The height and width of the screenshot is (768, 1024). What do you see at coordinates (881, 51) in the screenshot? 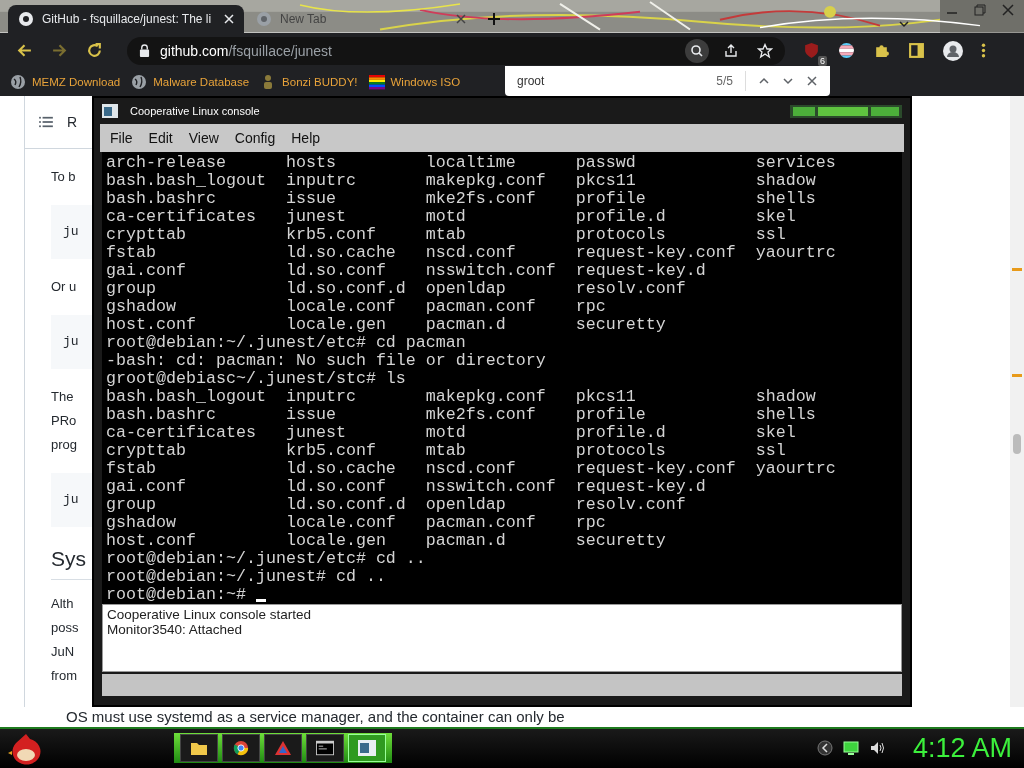
I see `puzzle-icon` at bounding box center [881, 51].